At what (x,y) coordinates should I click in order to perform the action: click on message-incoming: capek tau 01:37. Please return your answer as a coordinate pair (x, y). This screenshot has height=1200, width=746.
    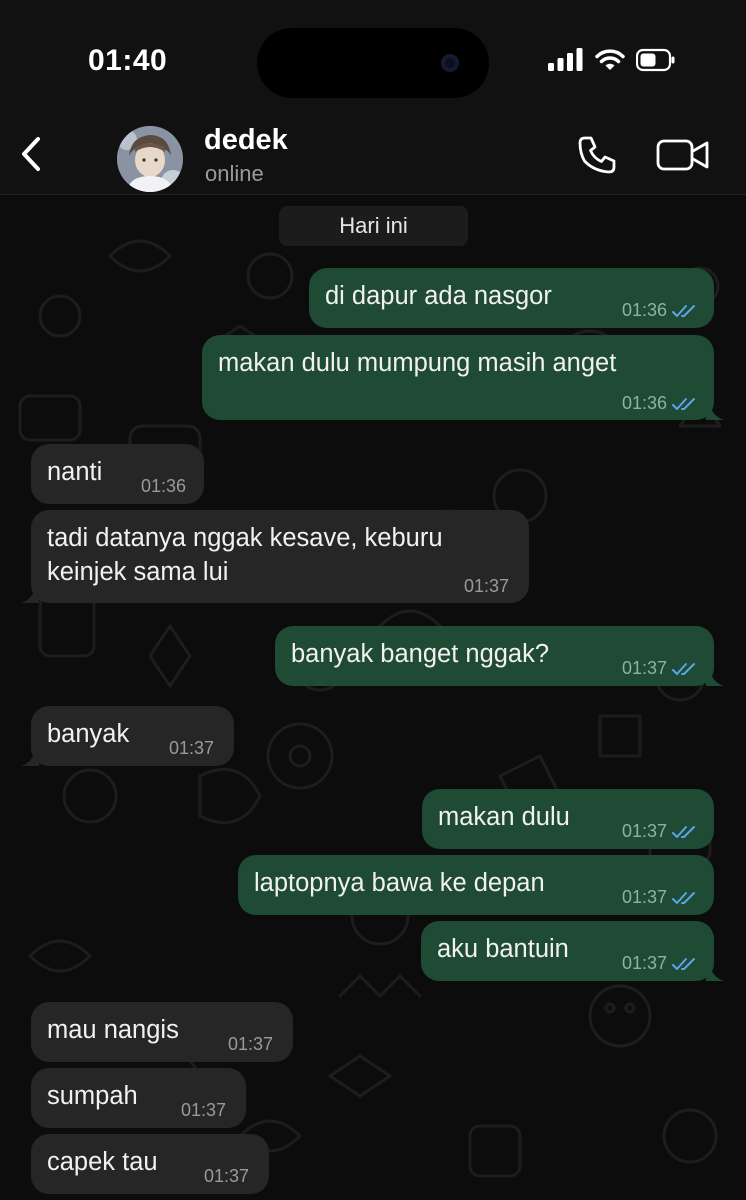
    Looking at the image, I should click on (150, 1164).